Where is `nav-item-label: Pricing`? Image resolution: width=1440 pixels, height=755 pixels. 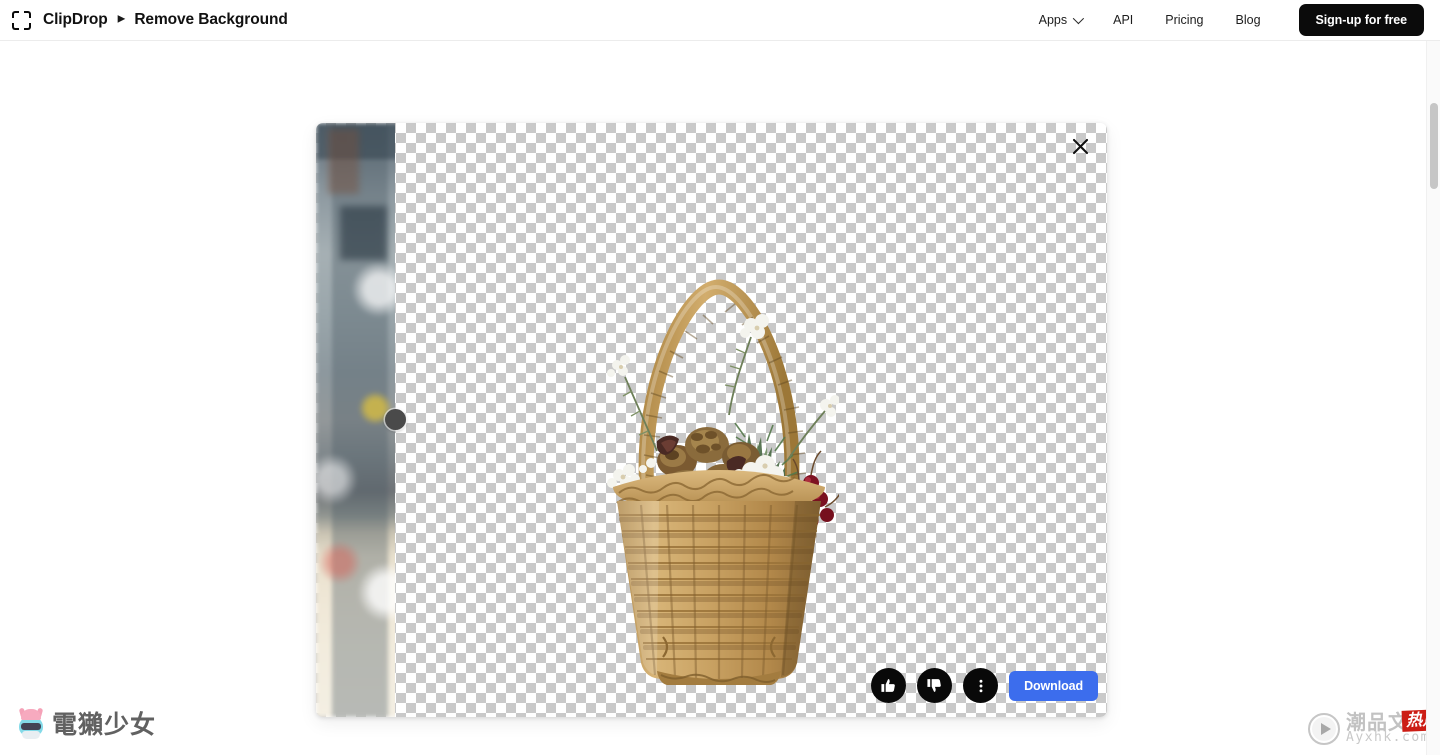 nav-item-label: Pricing is located at coordinates (1184, 20).